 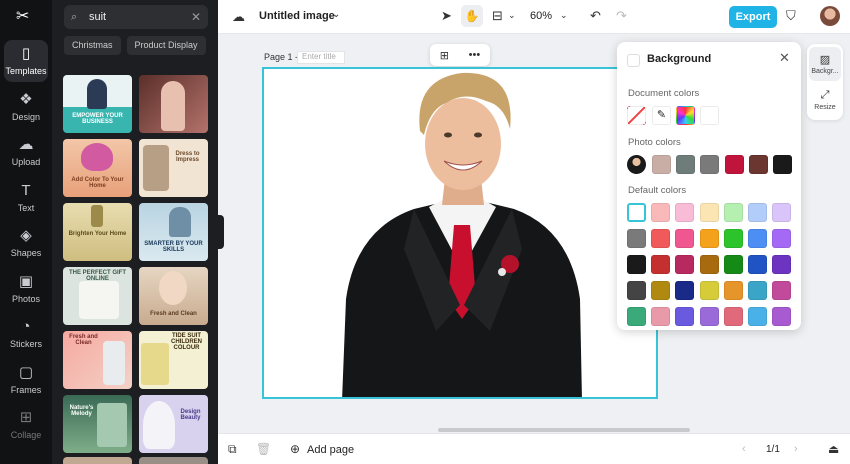 I want to click on add-image-icon: ⊞, so click(x=444, y=55).